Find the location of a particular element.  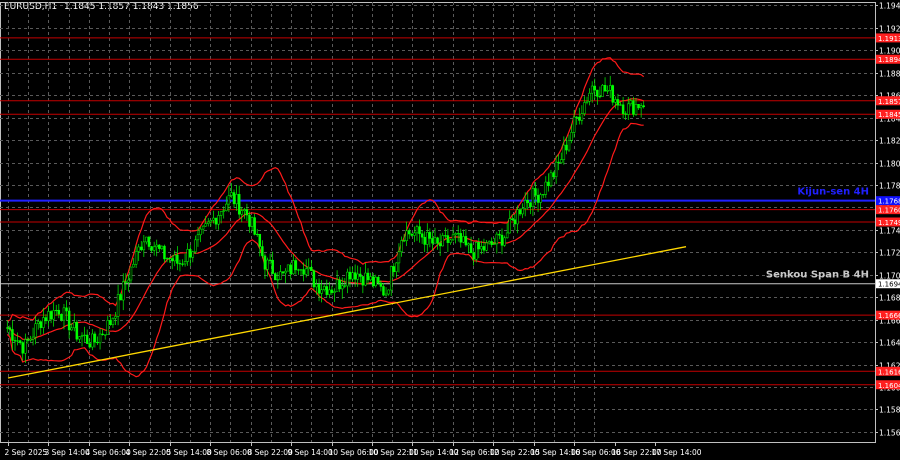

y-tick-label: 1.1922 is located at coordinates (889, 29).